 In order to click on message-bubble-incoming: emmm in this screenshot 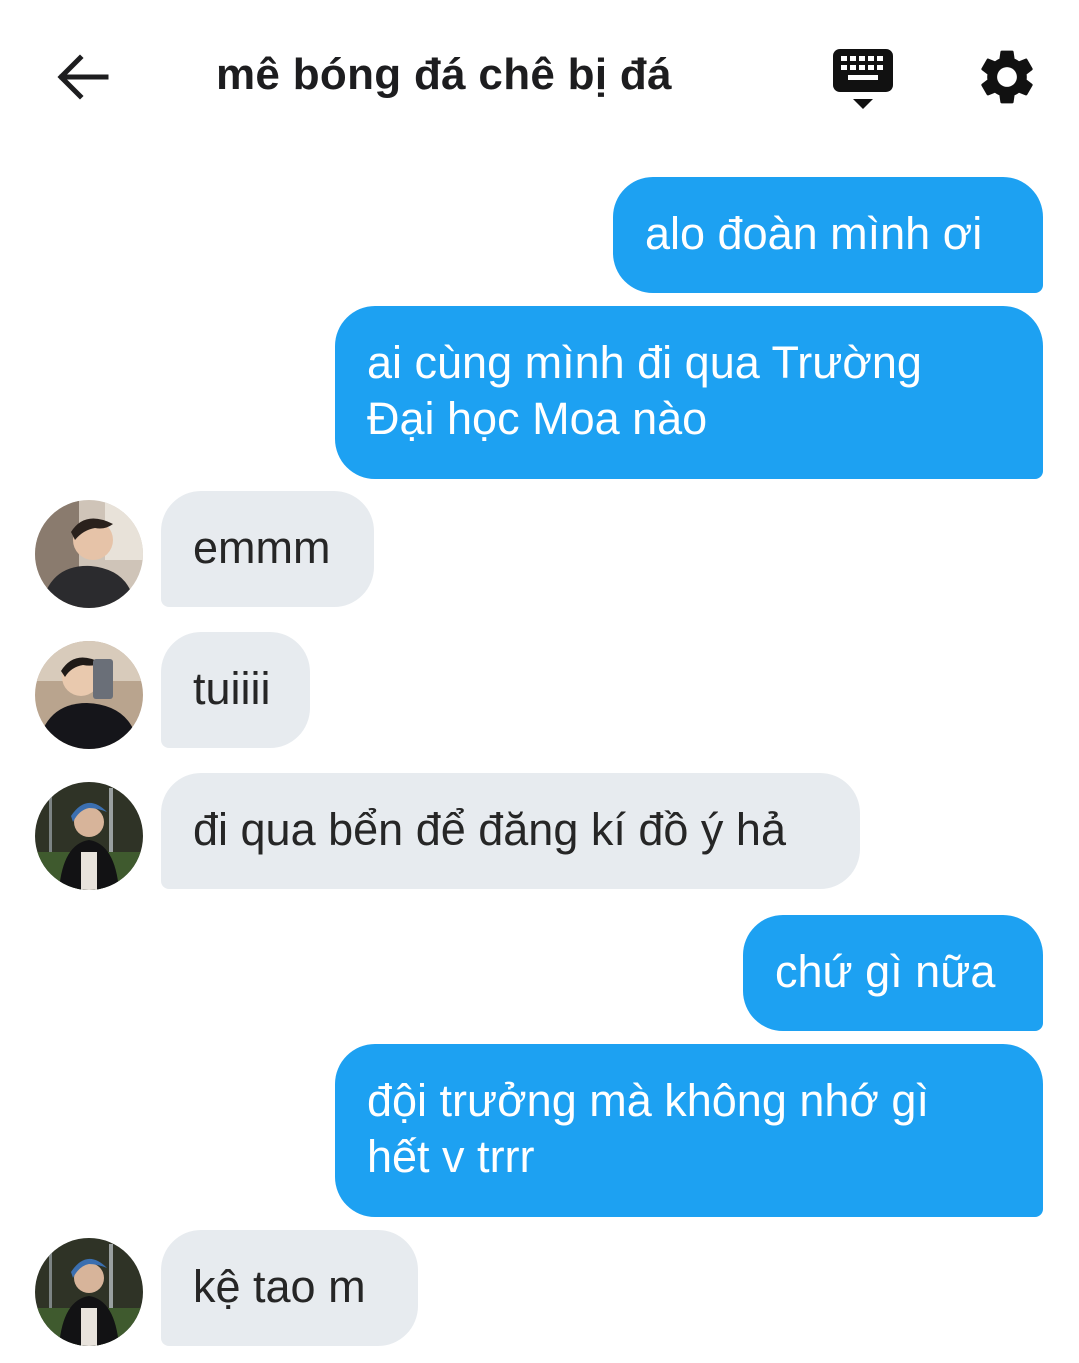, I will do `click(267, 549)`.